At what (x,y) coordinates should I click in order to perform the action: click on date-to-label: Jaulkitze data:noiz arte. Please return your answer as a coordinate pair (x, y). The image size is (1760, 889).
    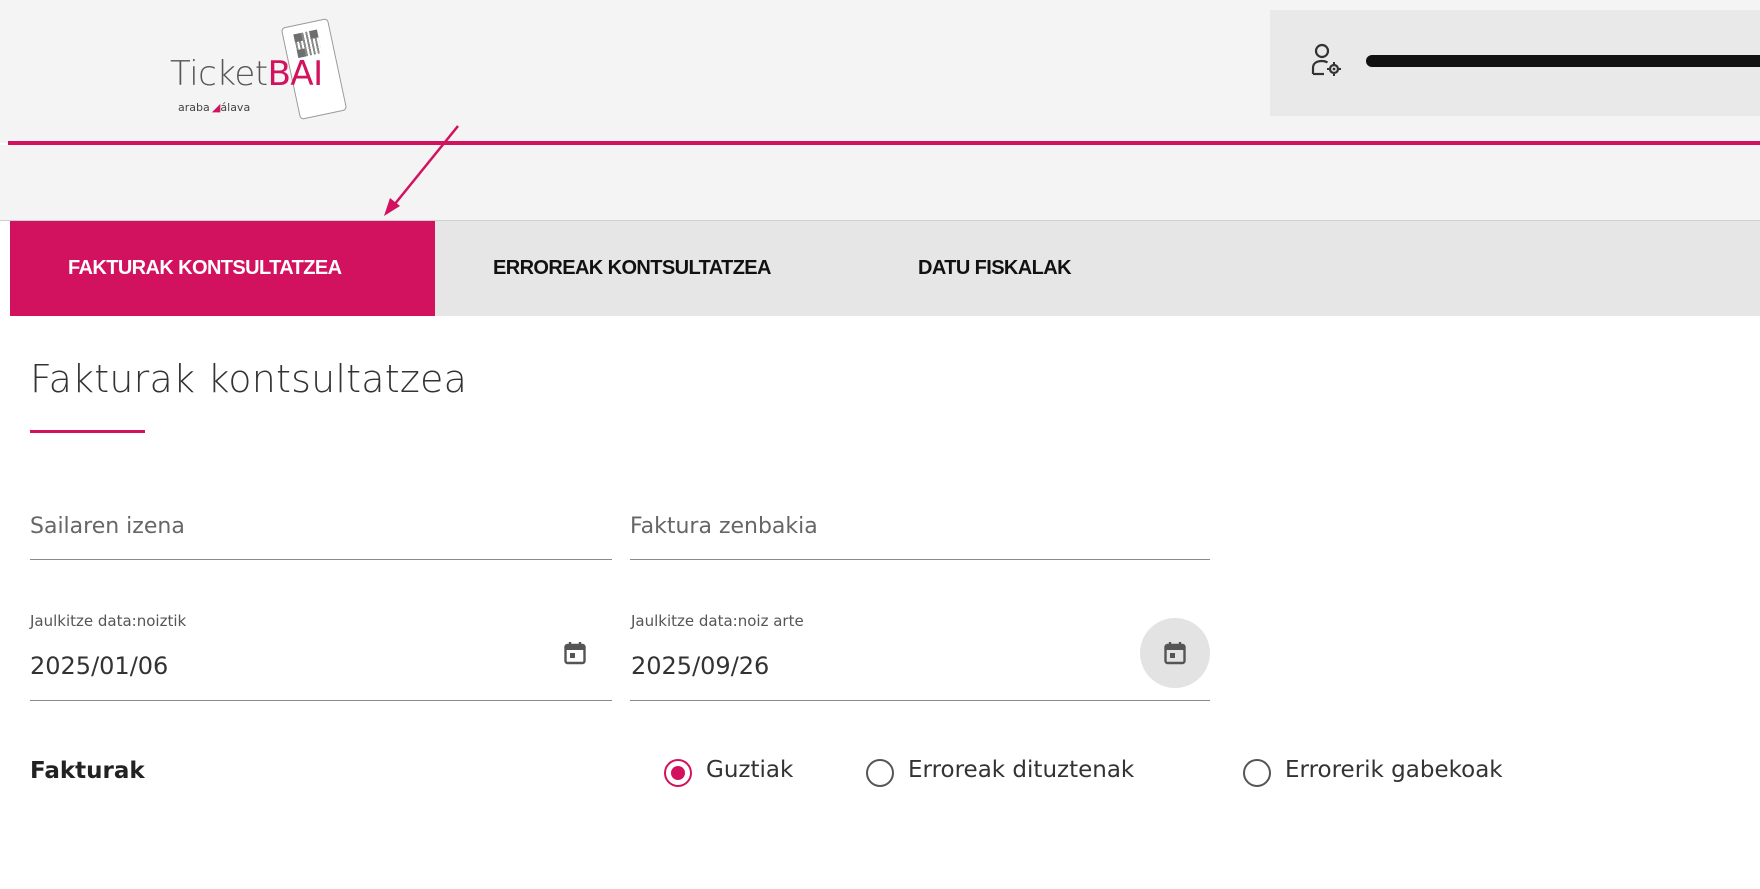
    Looking at the image, I should click on (717, 621).